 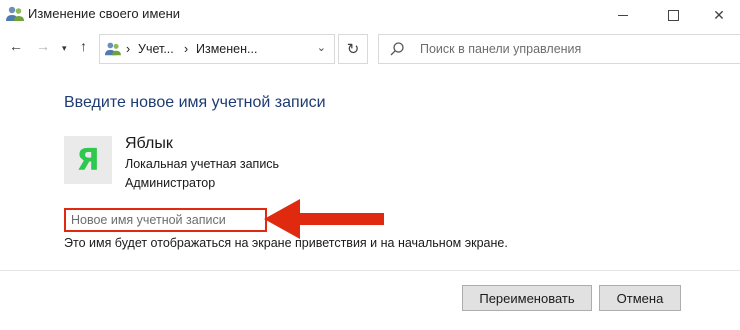 I want to click on up-arrow-icon: ↑, so click(x=83, y=46).